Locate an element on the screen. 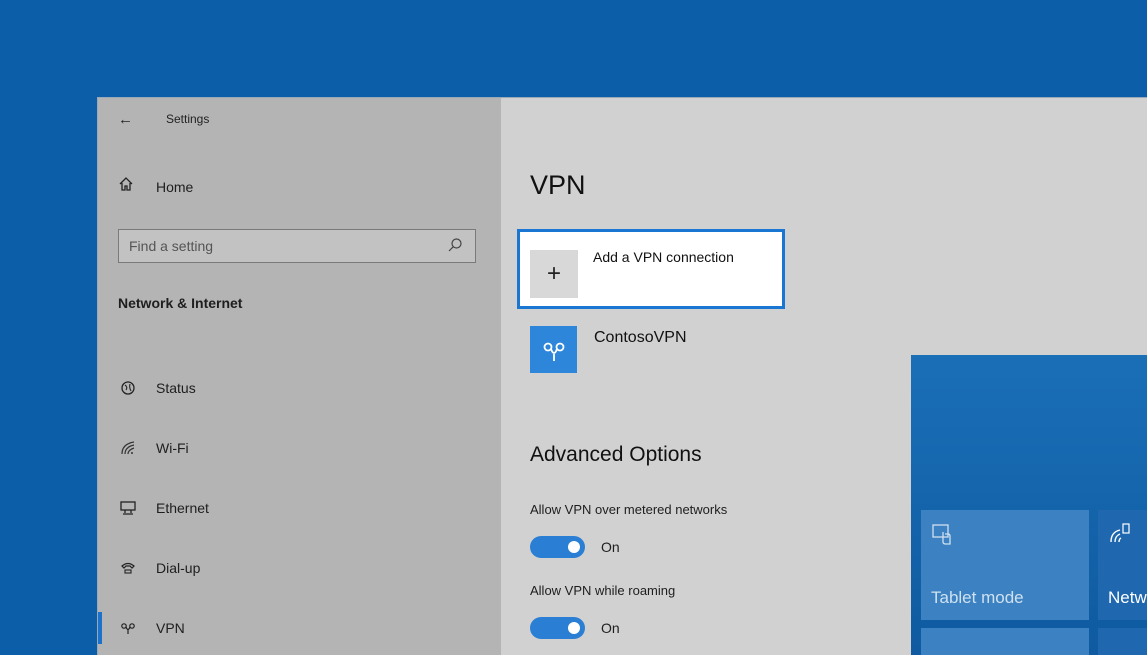 Image resolution: width=1147 pixels, height=655 pixels. sidebar-item-label: Wi-Fi is located at coordinates (172, 448).